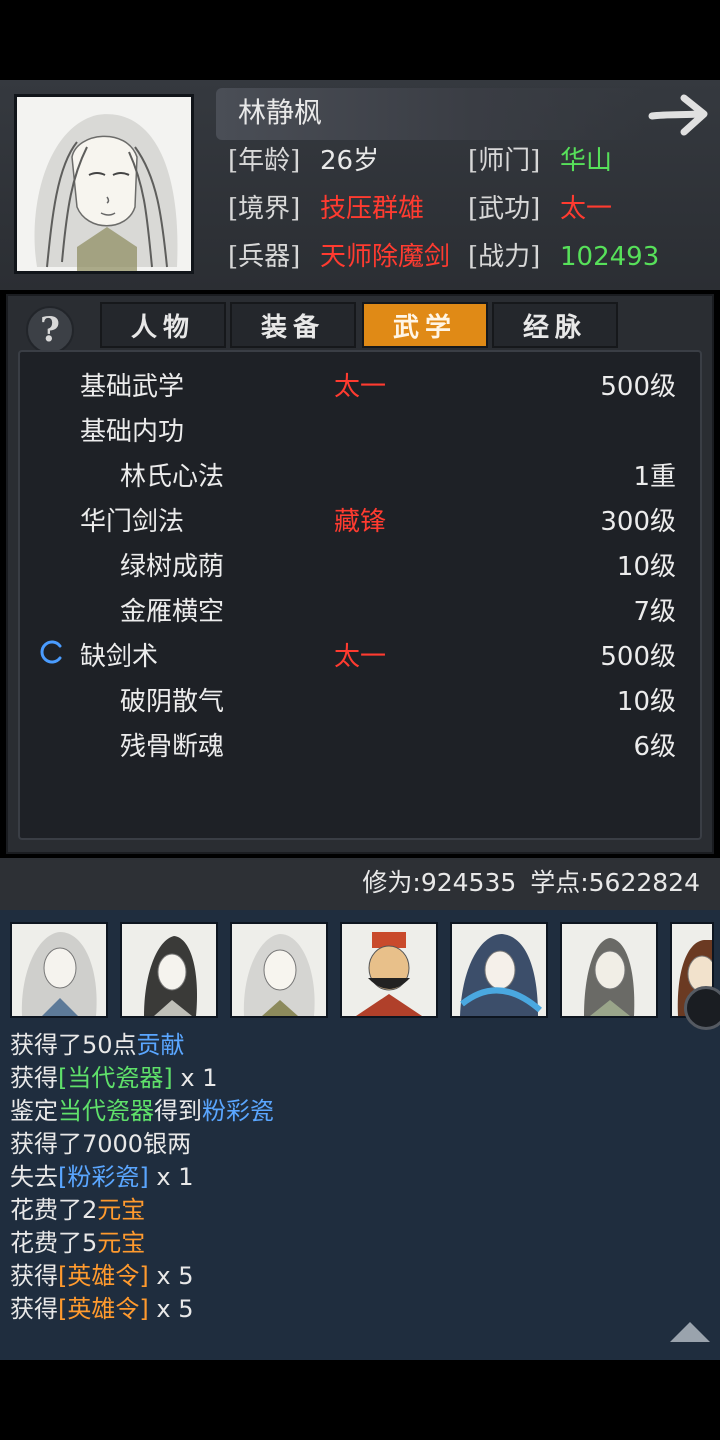 The height and width of the screenshot is (1440, 720). Describe the element at coordinates (172, 567) in the screenshot. I see `skill-name: 绿树成荫` at that location.